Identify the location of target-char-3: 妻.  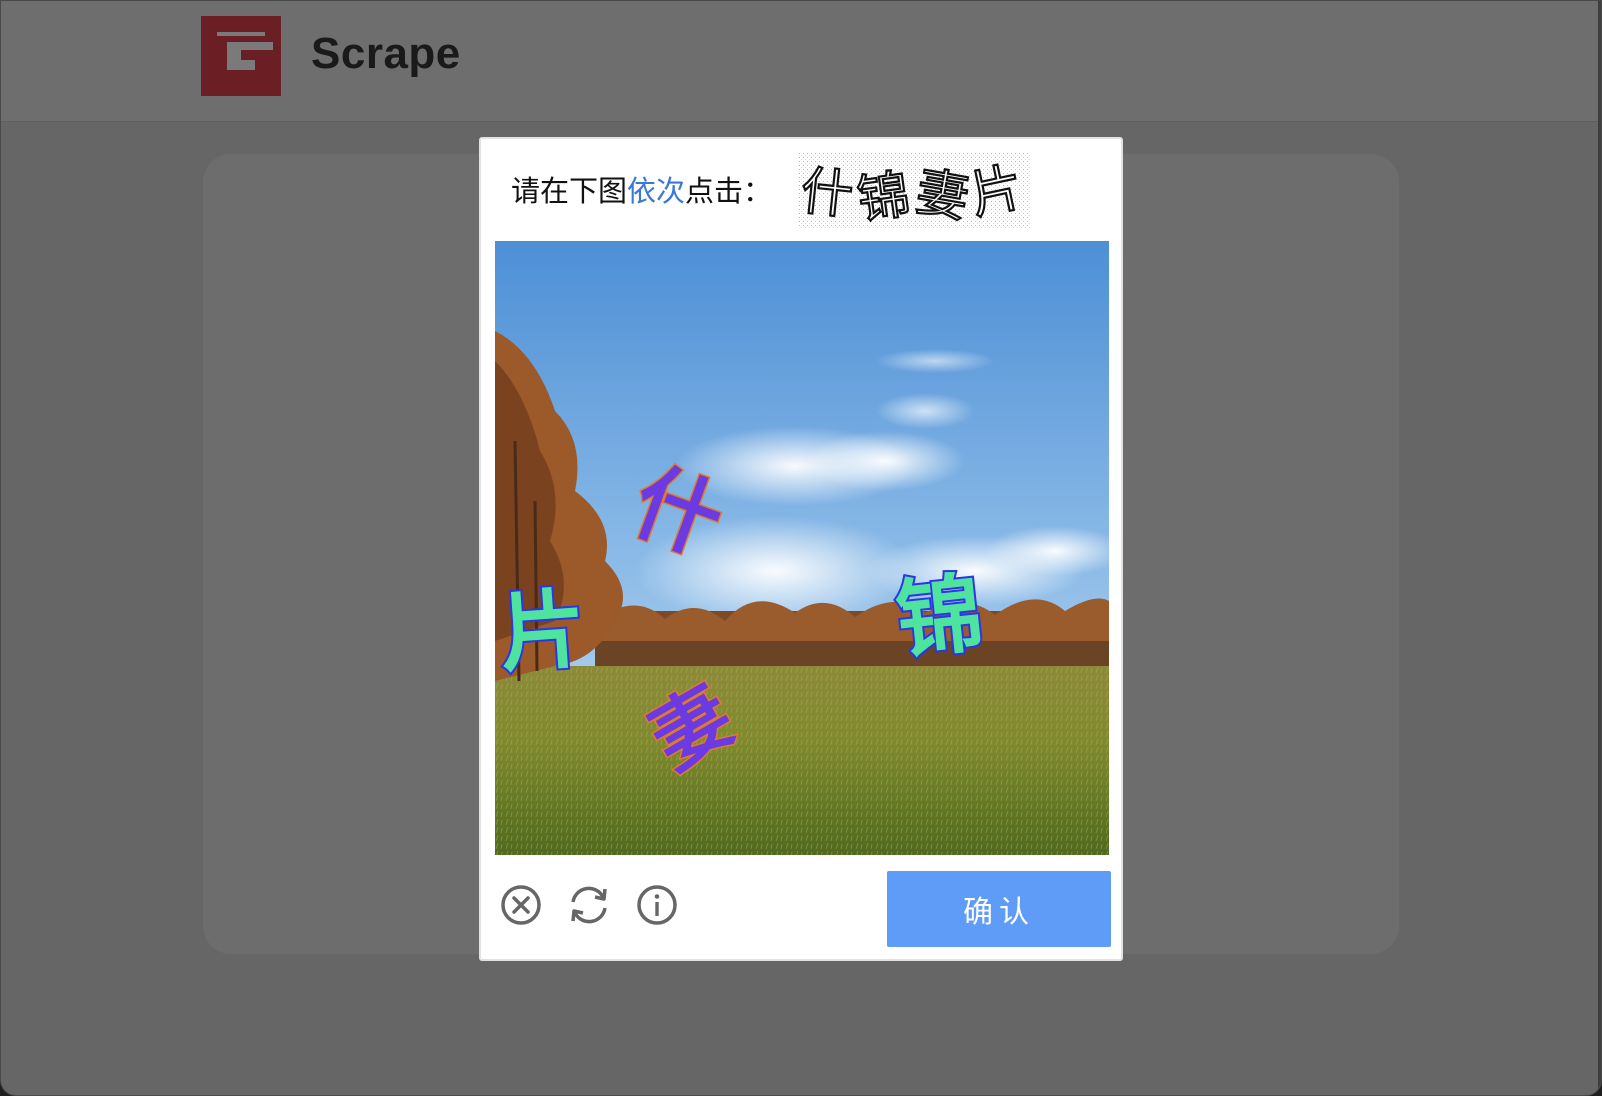
(943, 195).